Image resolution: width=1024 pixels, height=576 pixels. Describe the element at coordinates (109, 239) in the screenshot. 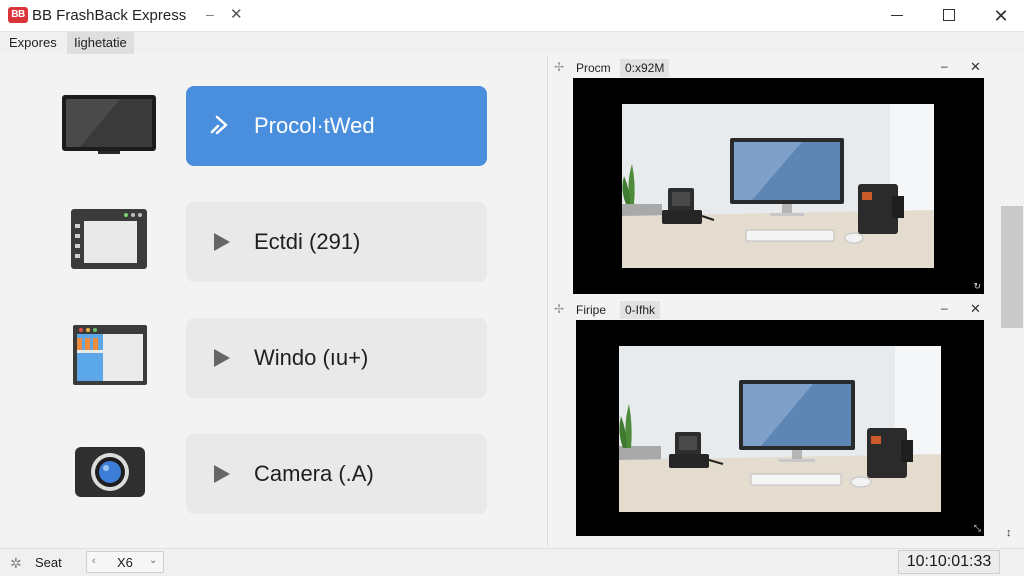

I see `app-window-icon` at that location.